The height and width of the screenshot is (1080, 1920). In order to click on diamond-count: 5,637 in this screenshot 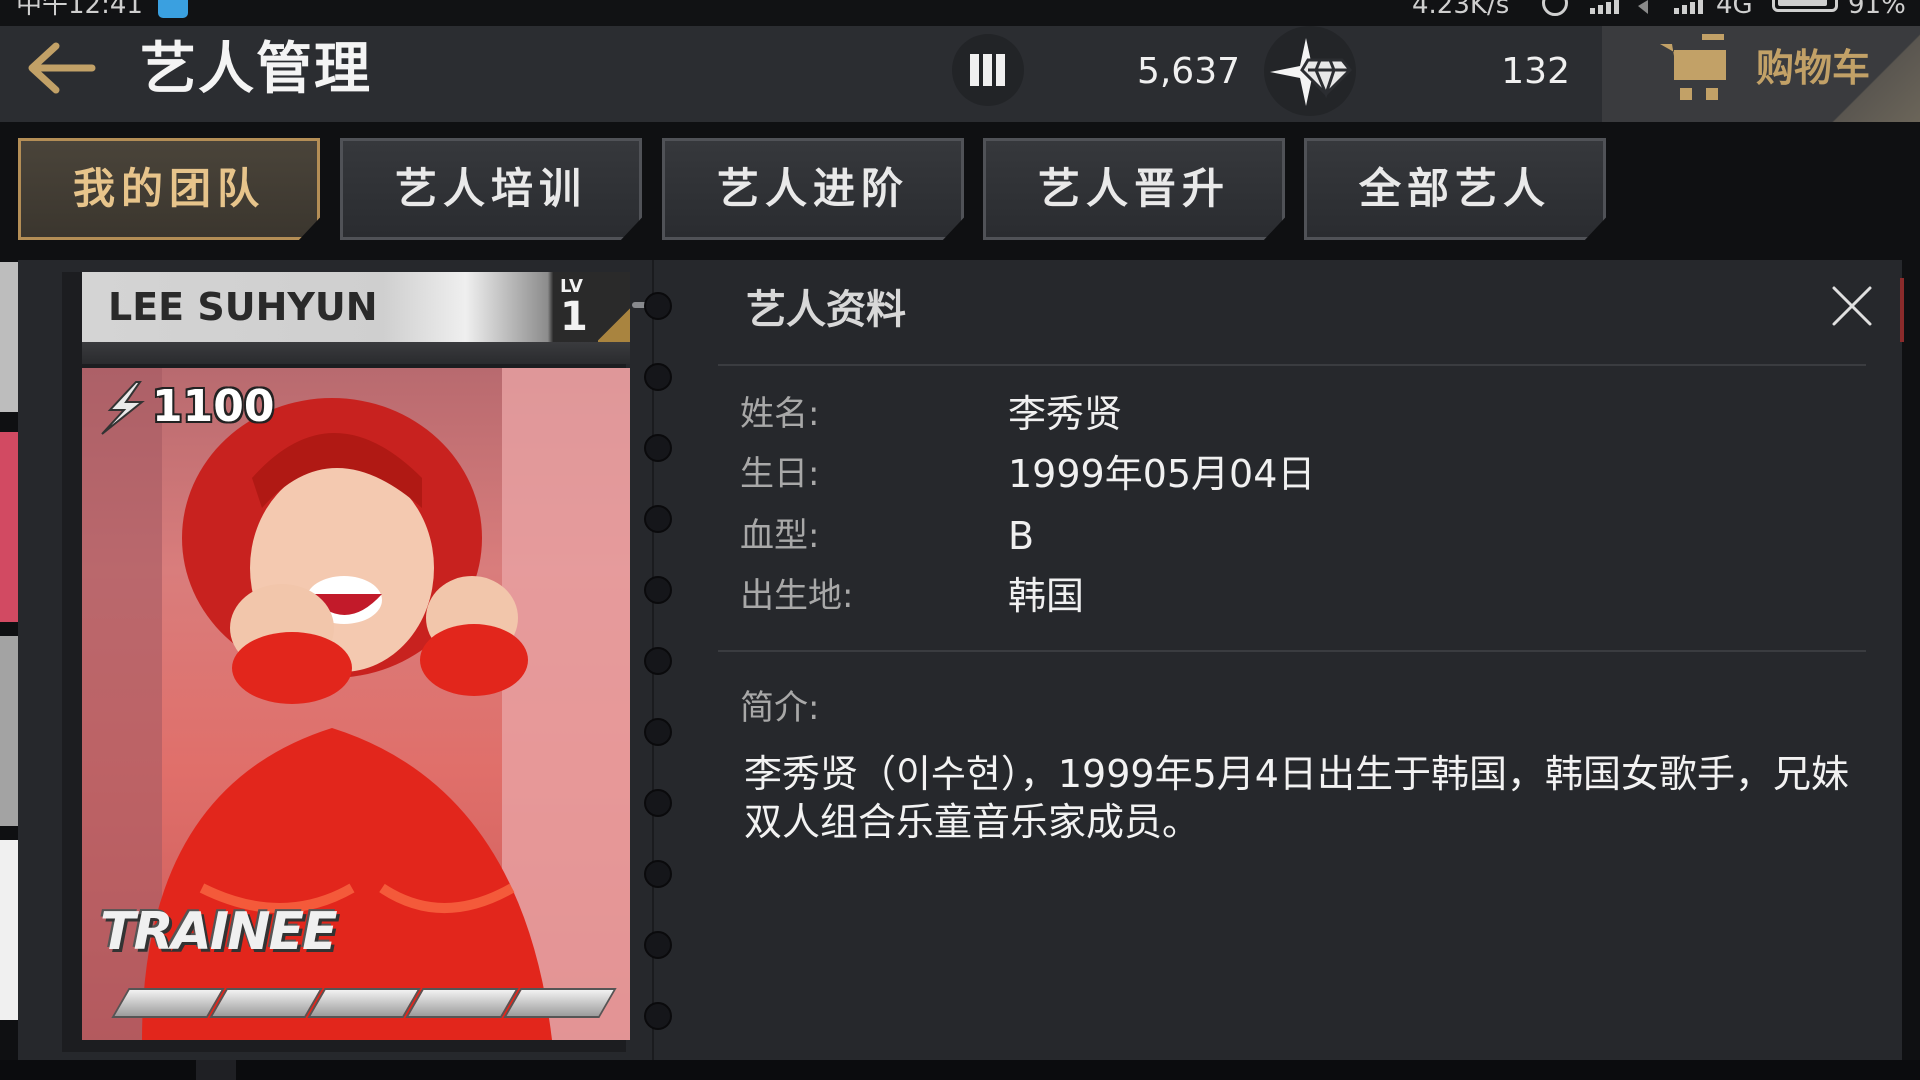, I will do `click(1188, 71)`.